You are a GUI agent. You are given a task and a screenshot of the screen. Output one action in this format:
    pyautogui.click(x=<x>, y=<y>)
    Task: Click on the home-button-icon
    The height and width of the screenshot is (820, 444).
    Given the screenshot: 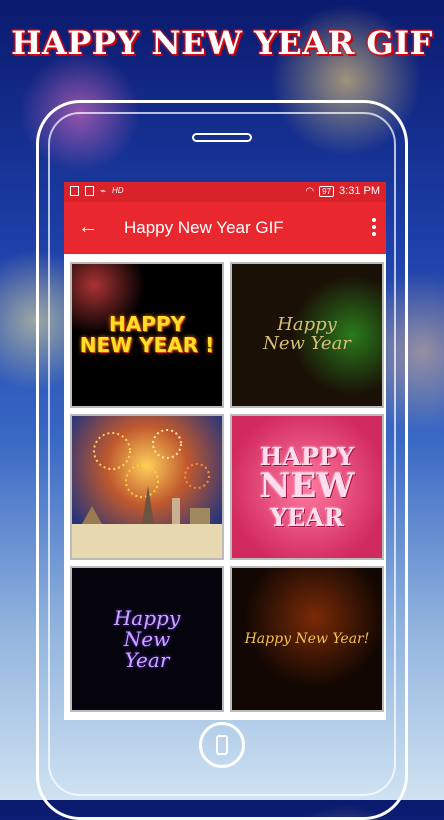 What is the action you would take?
    pyautogui.click(x=222, y=745)
    